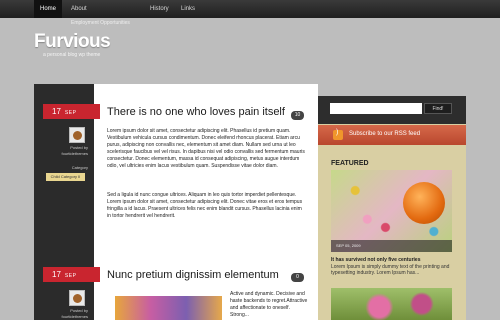 This screenshot has width=500, height=320. What do you see at coordinates (424, 203) in the screenshot?
I see `featured-image-orange` at bounding box center [424, 203].